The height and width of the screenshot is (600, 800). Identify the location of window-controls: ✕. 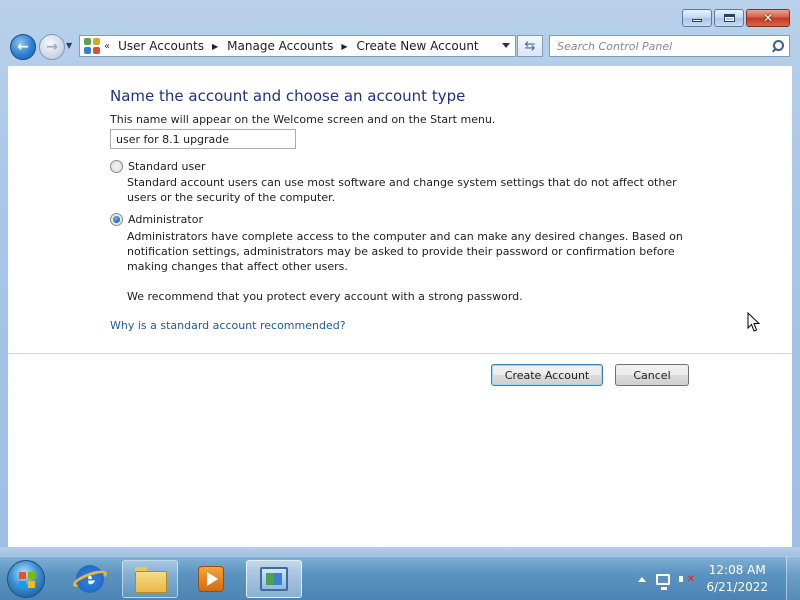
(736, 18).